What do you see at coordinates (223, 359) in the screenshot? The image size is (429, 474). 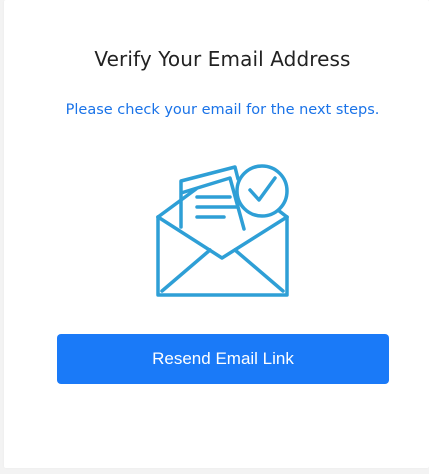 I see `resend-email-link-button: Resend Email Link` at bounding box center [223, 359].